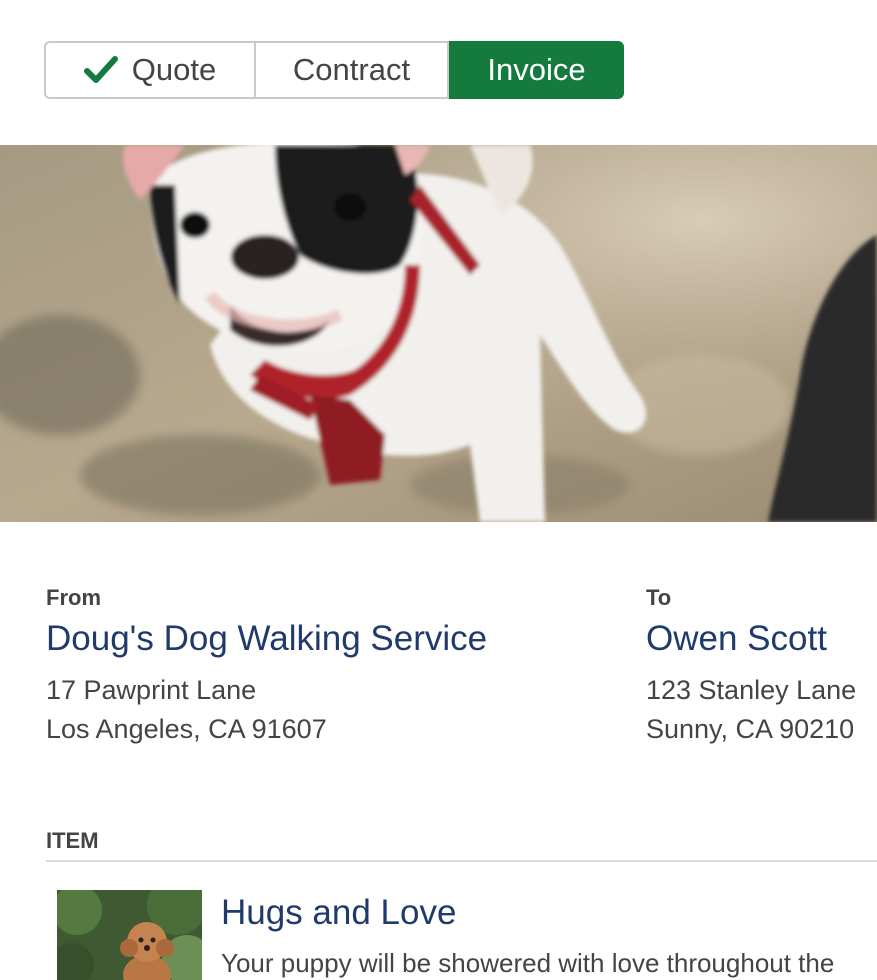 The width and height of the screenshot is (877, 980). I want to click on tab-quote-label: Quote, so click(174, 69).